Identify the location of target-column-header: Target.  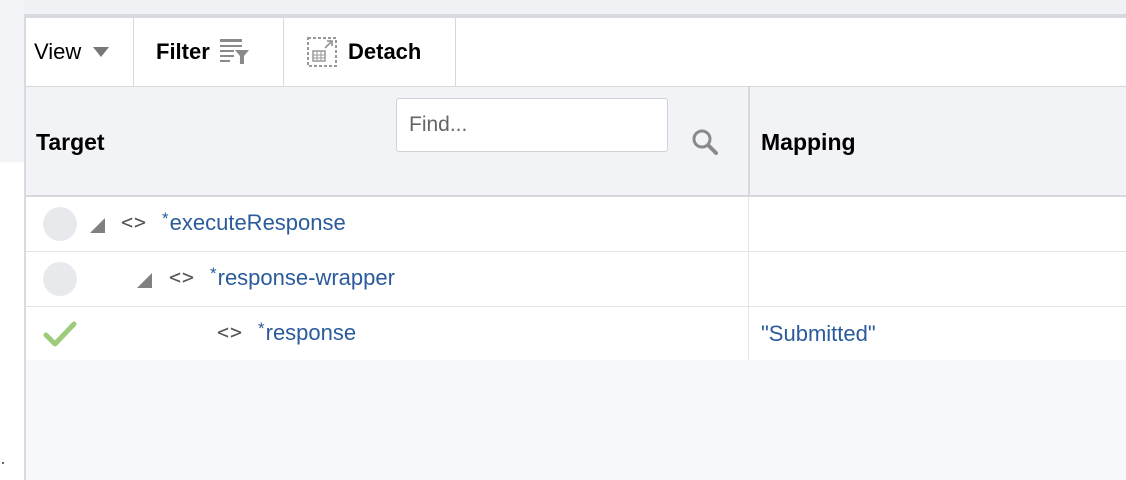
(70, 142).